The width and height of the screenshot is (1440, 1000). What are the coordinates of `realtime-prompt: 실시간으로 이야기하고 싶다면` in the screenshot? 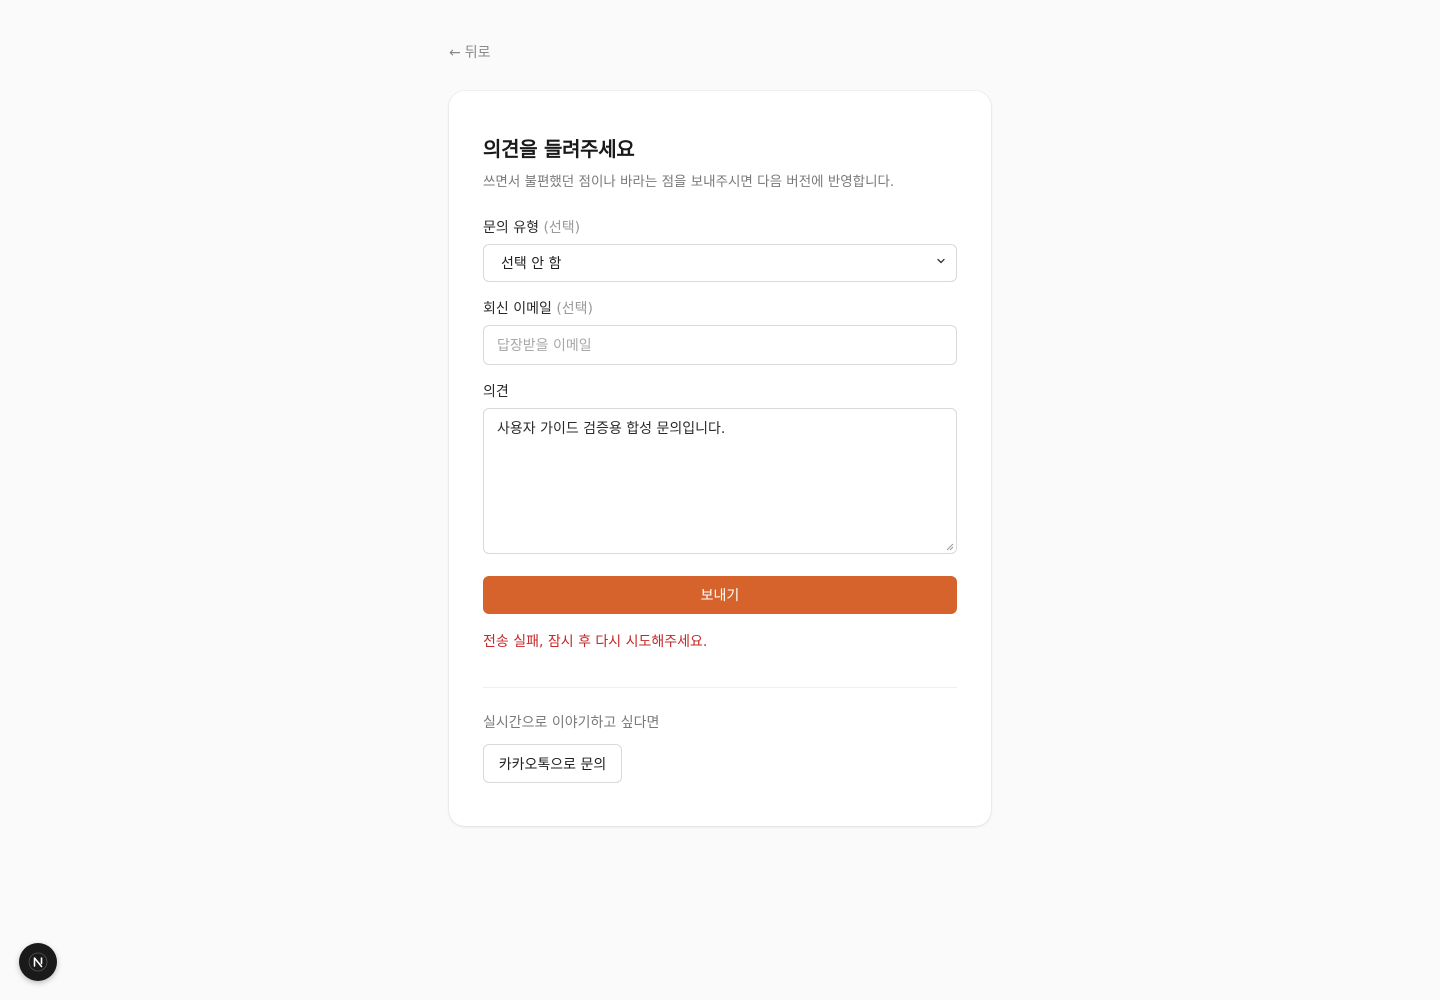 It's located at (571, 723).